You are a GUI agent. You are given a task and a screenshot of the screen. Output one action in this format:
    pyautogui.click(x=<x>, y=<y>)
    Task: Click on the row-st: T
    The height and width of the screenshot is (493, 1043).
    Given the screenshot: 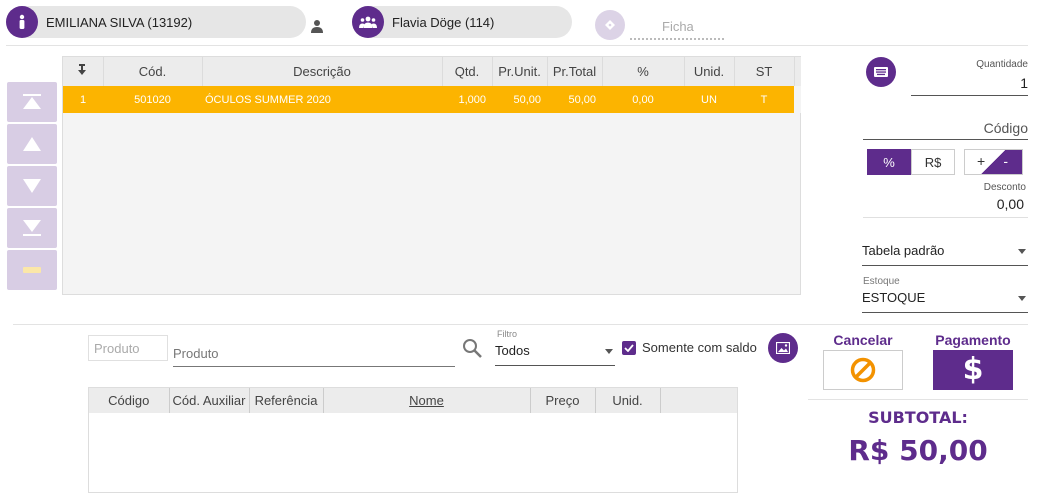 What is the action you would take?
    pyautogui.click(x=764, y=99)
    